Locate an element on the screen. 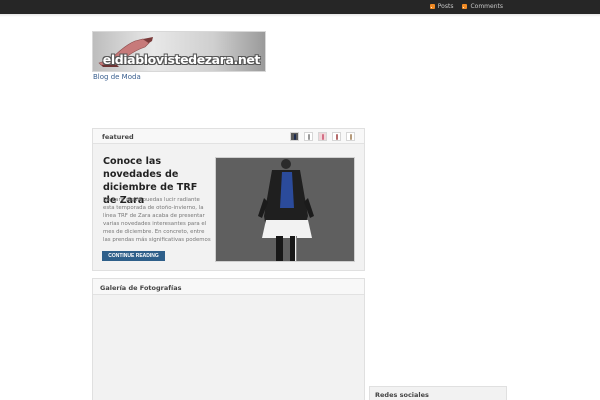 Image resolution: width=600 pixels, height=400 pixels. site-logo: eldiablovistedezara.net is located at coordinates (179, 51).